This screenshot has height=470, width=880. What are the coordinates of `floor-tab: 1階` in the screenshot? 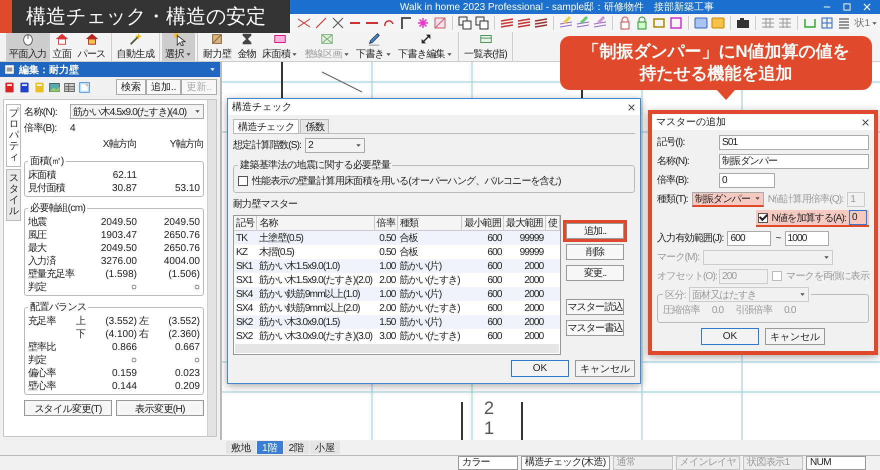 It's located at (270, 447).